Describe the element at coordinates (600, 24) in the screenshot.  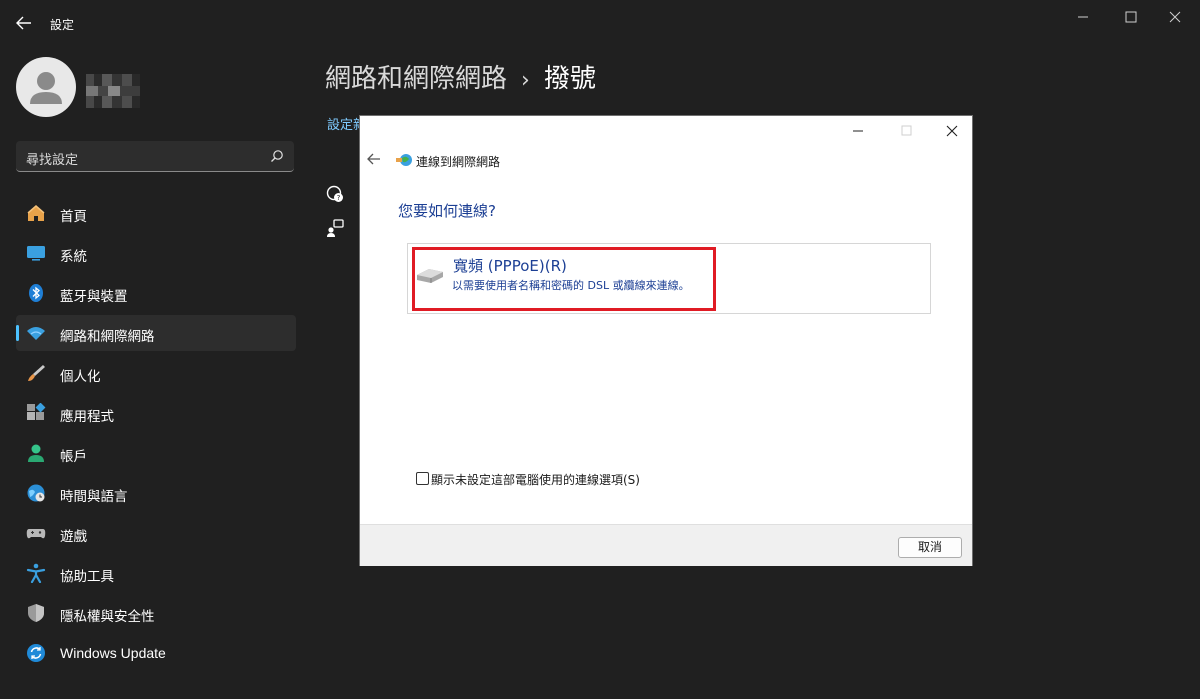
I see `title-bar: 設定` at that location.